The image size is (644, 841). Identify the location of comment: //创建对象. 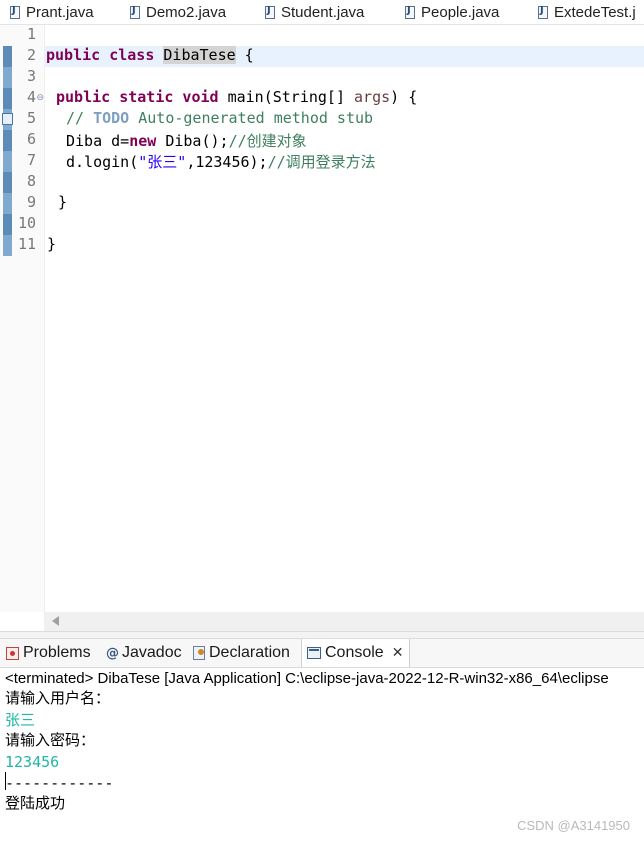
(267, 141).